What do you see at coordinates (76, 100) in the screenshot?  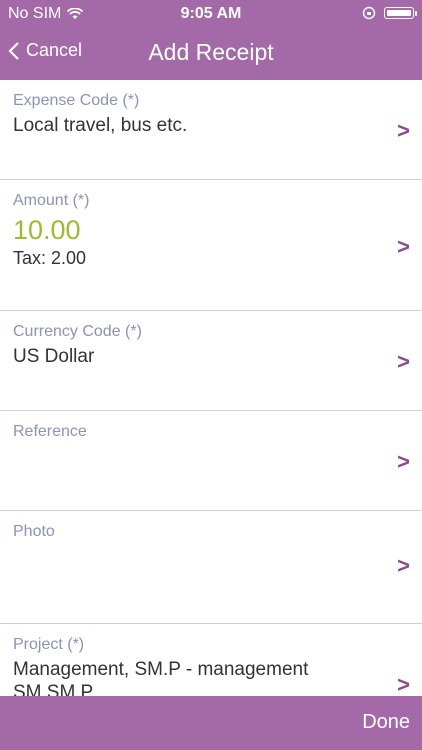 I see `expense-code-label: Expense Code (*)` at bounding box center [76, 100].